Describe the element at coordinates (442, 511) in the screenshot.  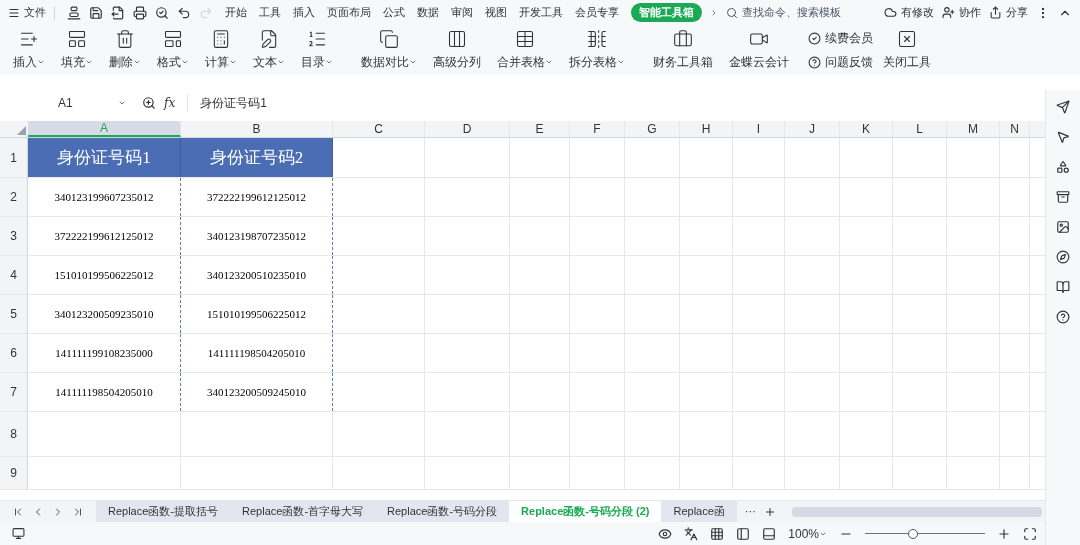
I see `sheet-tab: Replace函数-号码分段` at that location.